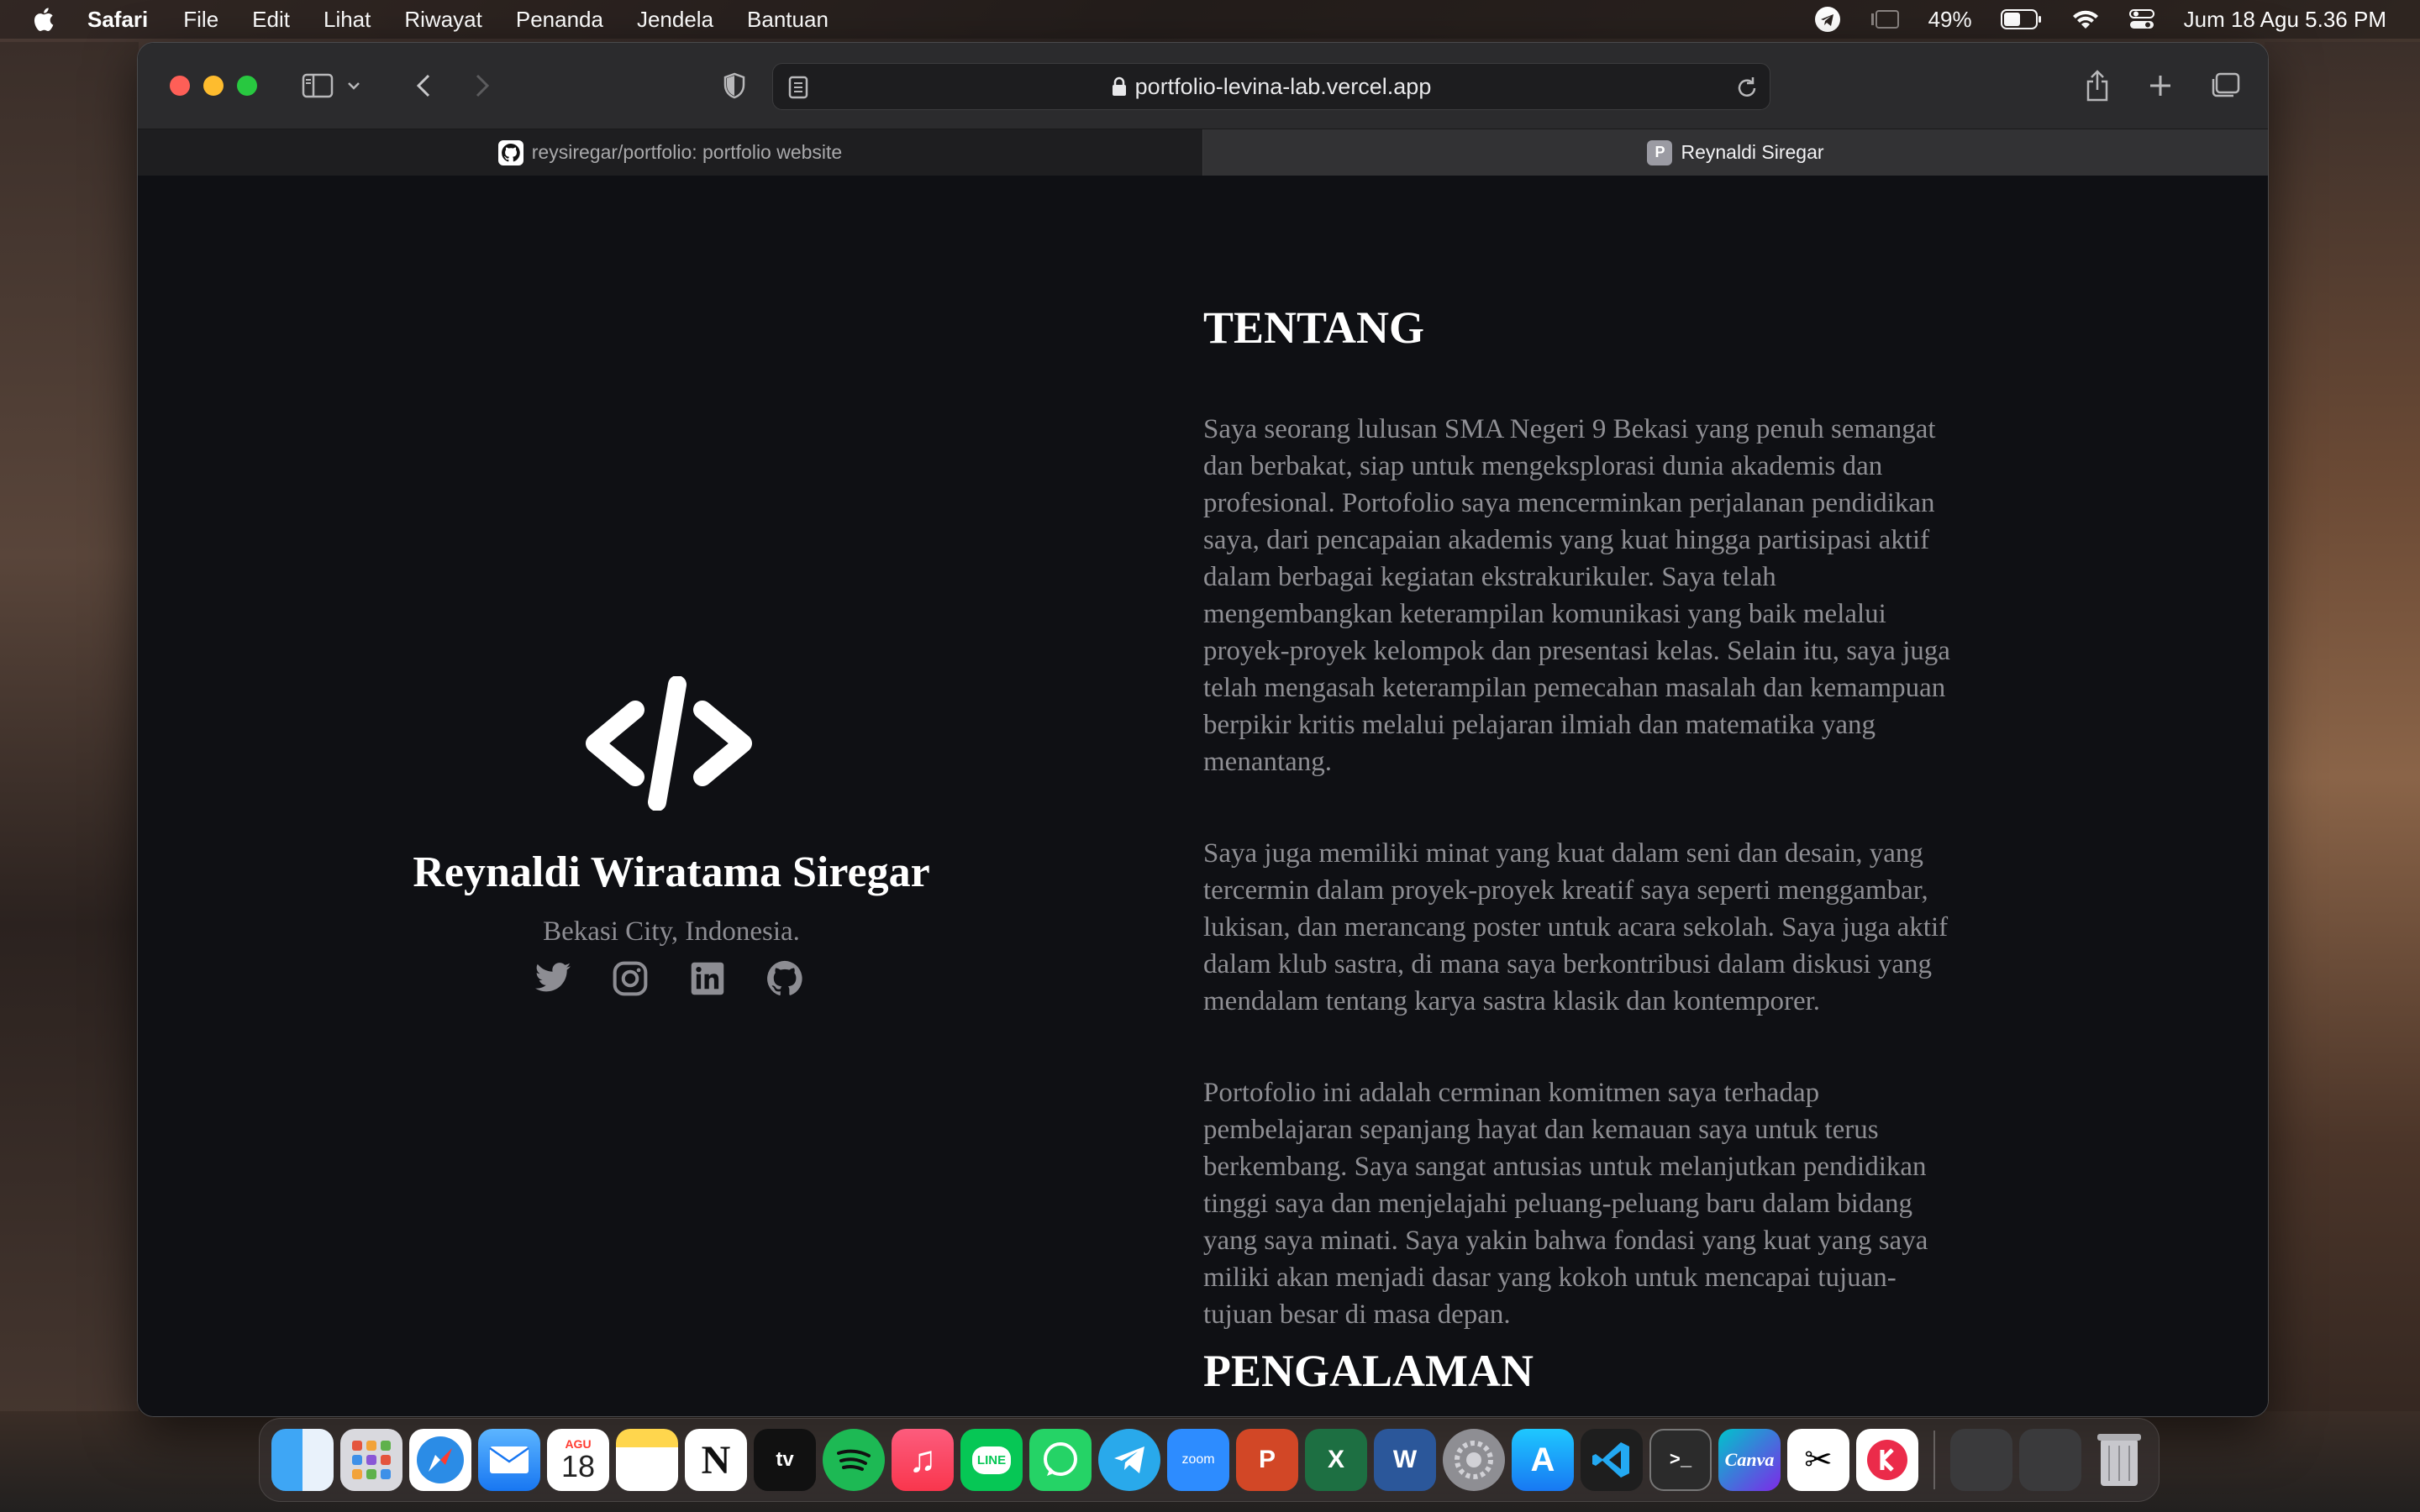  Describe the element at coordinates (1818, 1460) in the screenshot. I see `capcut-icon: ✂` at that location.